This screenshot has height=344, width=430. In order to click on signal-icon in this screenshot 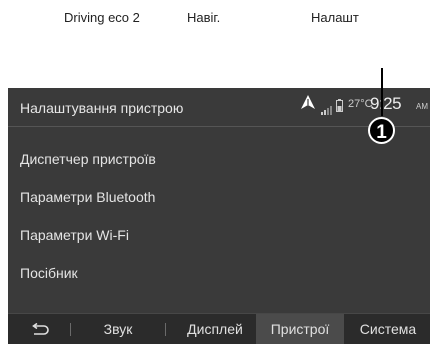, I will do `click(327, 111)`.